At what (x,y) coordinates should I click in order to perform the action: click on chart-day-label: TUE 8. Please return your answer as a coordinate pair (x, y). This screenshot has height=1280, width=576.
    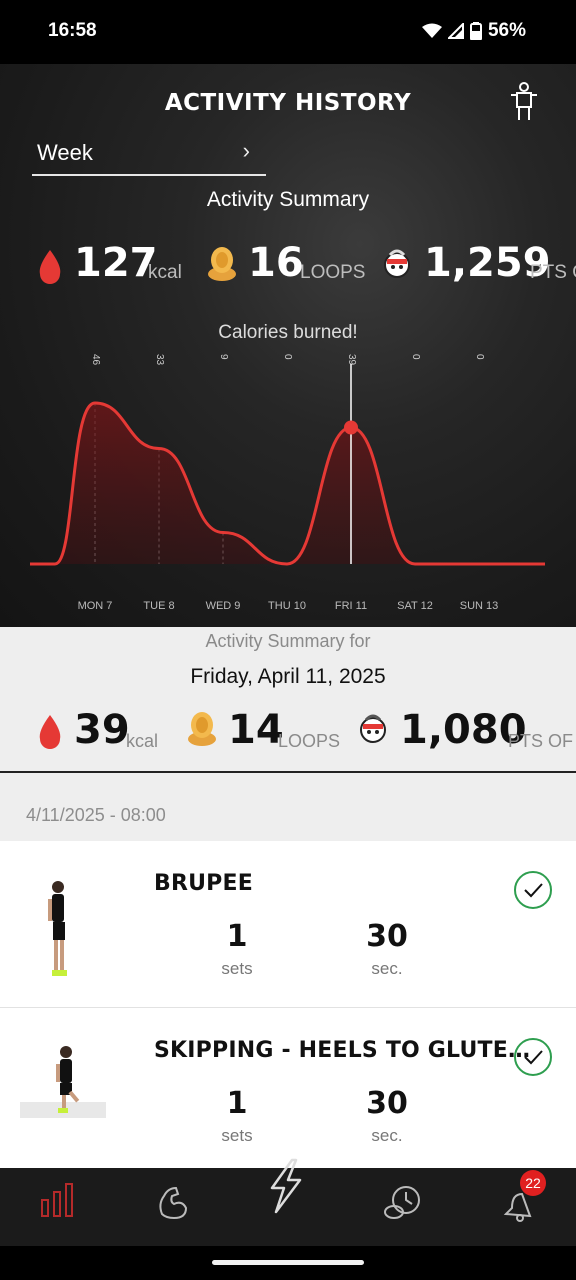
    Looking at the image, I should click on (159, 606).